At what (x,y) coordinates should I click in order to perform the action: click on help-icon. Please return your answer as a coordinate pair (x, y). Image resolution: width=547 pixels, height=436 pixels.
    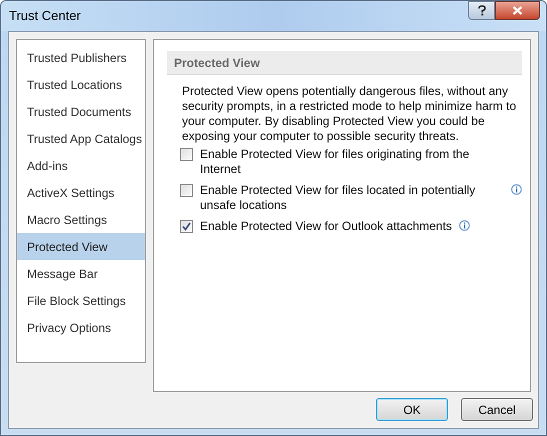
    Looking at the image, I should click on (482, 10).